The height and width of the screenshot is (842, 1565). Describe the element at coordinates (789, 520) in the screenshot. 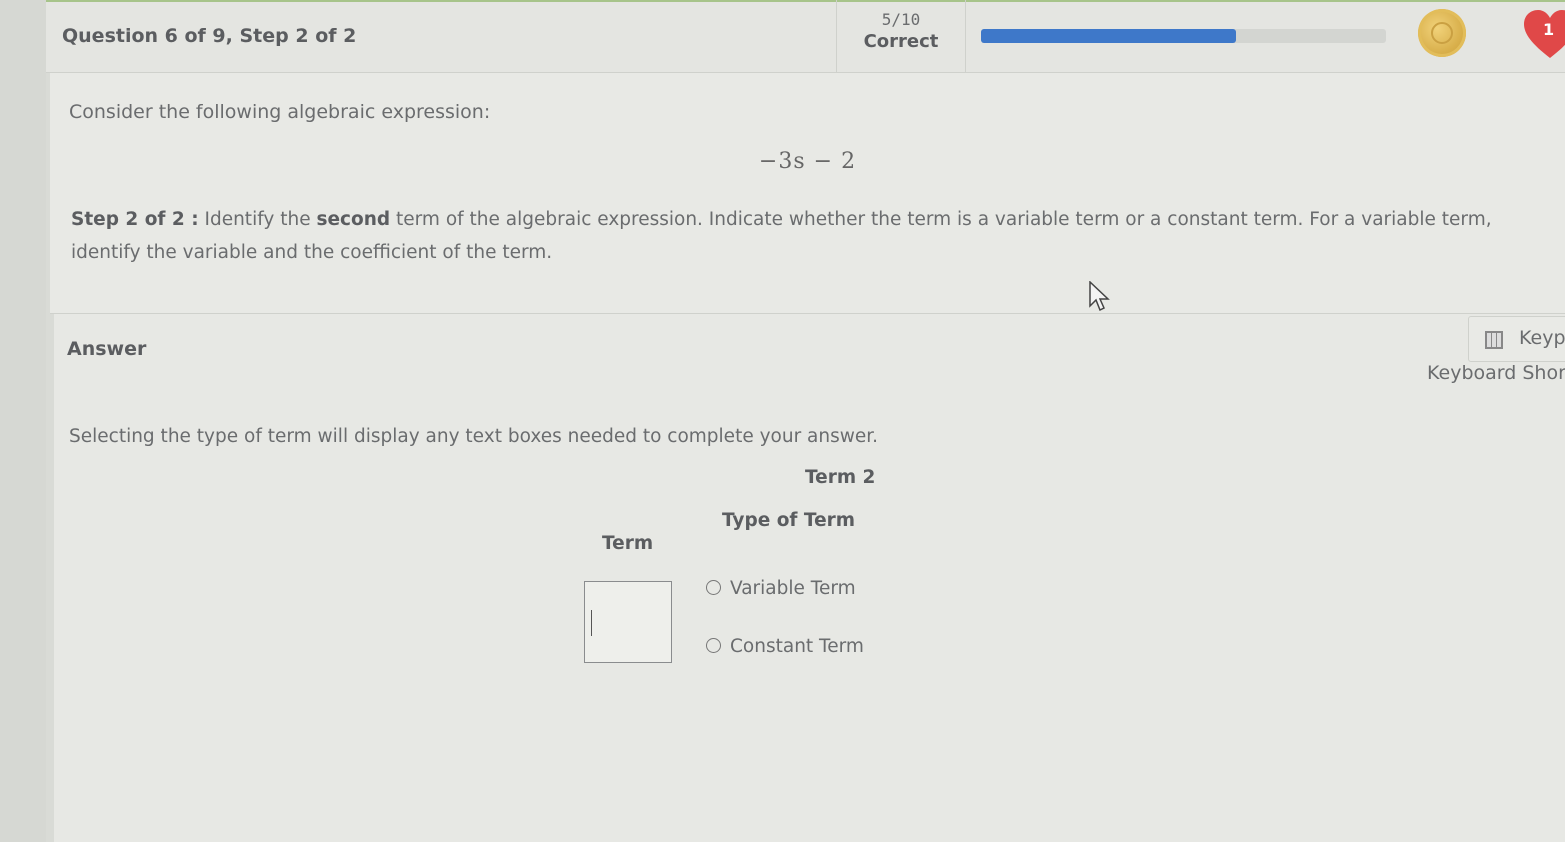

I see `type-of-term-heading: Type of Term` at that location.